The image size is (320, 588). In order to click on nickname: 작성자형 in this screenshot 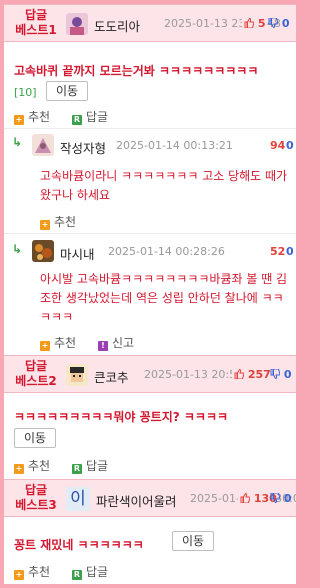, I will do `click(83, 147)`.